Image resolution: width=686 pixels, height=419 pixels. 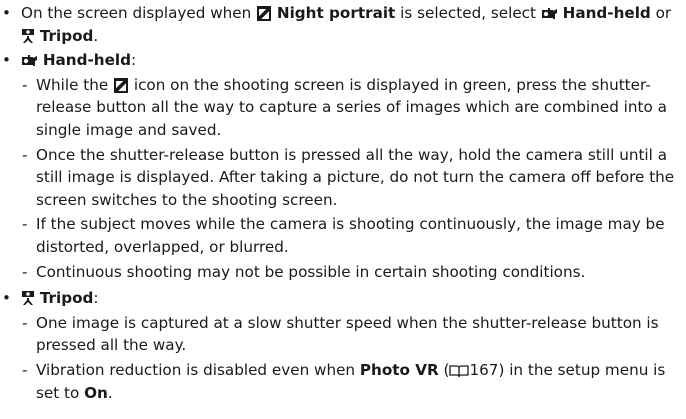 I want to click on photo-vr-label: Photo VR, so click(x=399, y=369).